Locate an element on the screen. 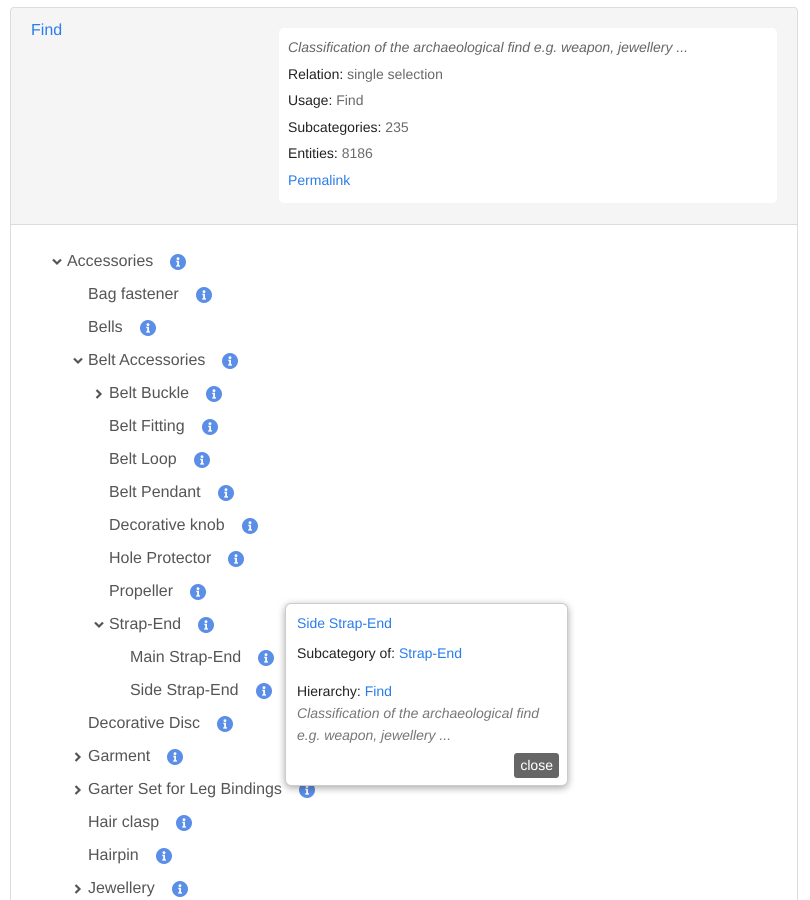  tree-item: Strap-End is located at coordinates (145, 624).